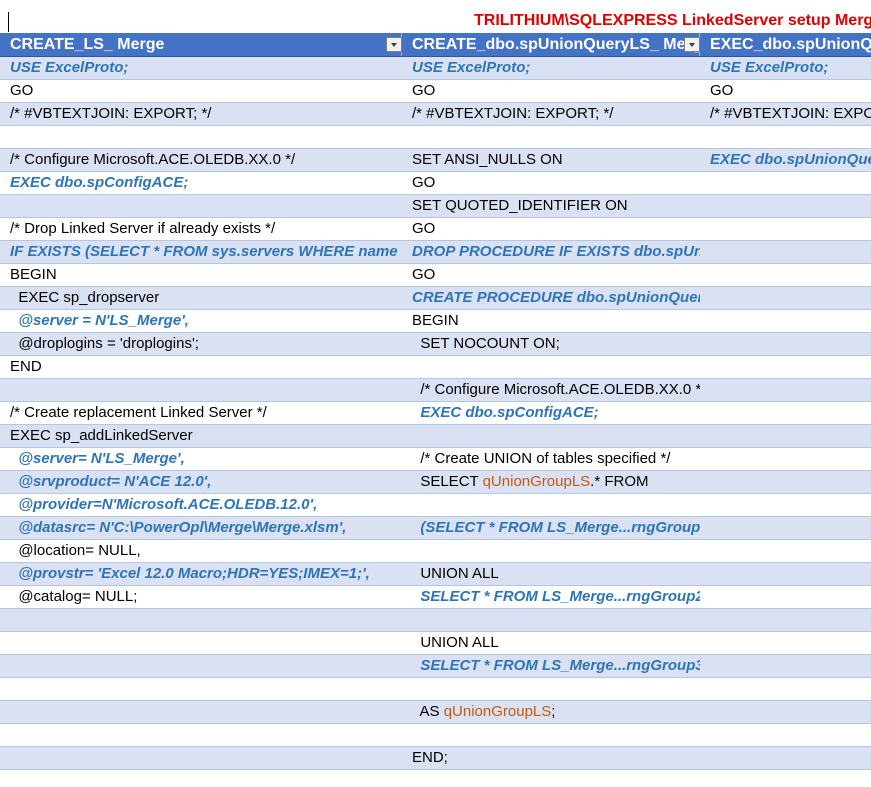 The image size is (871, 787). What do you see at coordinates (201, 505) in the screenshot?
I see `table-cell: @provider=N'Microsoft.ACE.OLEDB.12.0',` at bounding box center [201, 505].